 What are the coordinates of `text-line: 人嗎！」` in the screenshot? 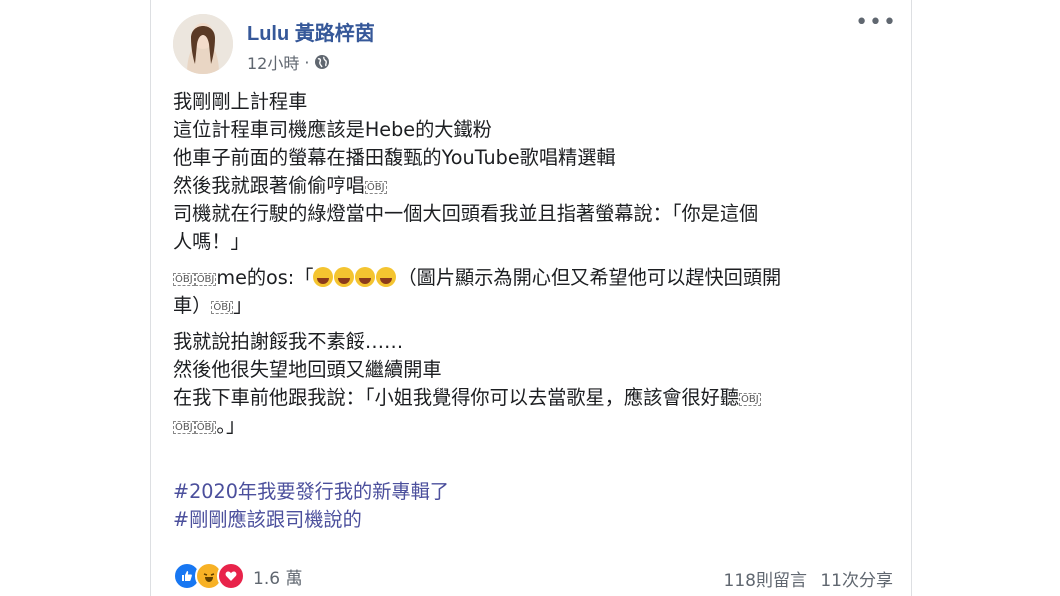 It's located at (211, 241).